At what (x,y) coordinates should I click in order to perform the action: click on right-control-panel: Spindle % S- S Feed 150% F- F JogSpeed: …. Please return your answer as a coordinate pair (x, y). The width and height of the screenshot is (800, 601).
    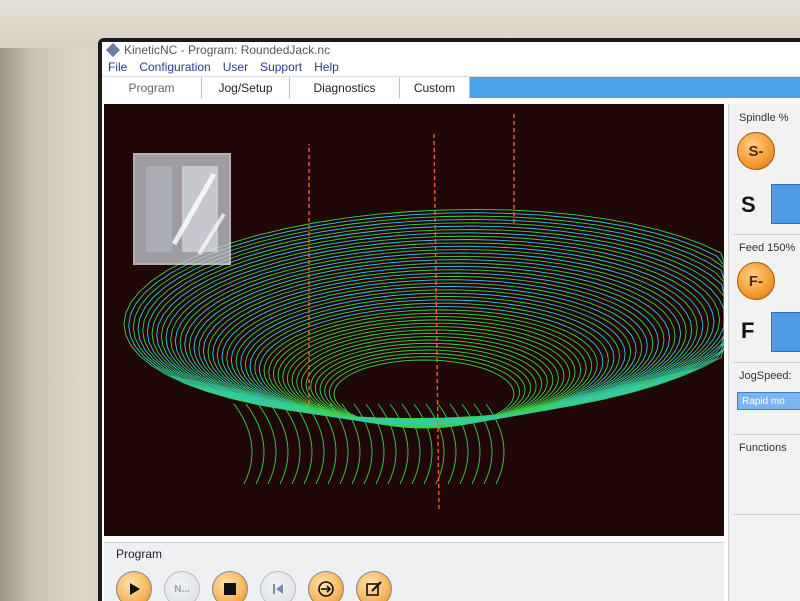
    Looking at the image, I should click on (764, 352).